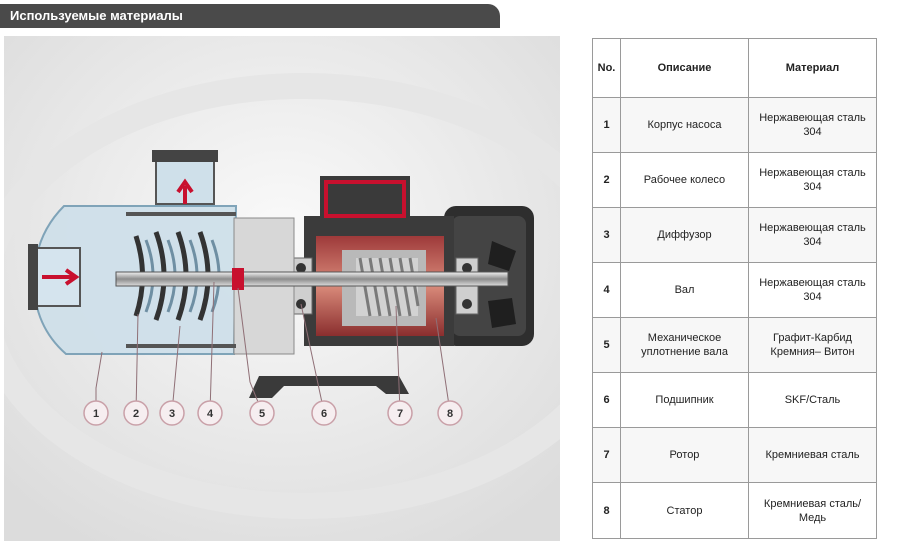 Image resolution: width=900 pixels, height=541 pixels. Describe the element at coordinates (262, 414) in the screenshot. I see `callout-number-5: 5` at that location.